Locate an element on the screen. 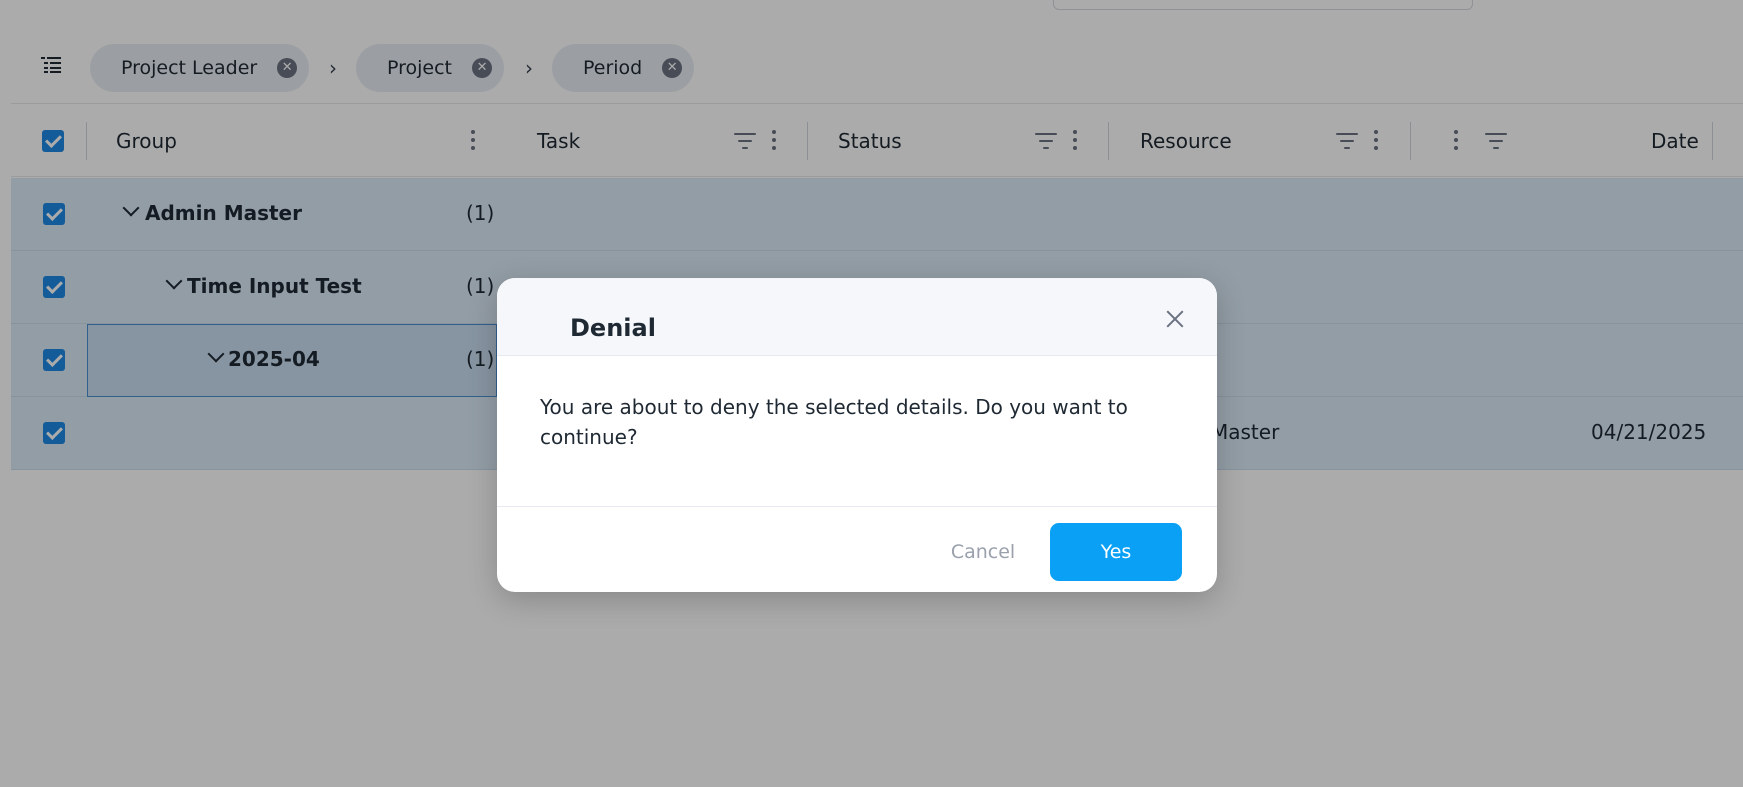 The image size is (1743, 787). dialog-footer: Cancel Yes is located at coordinates (857, 549).